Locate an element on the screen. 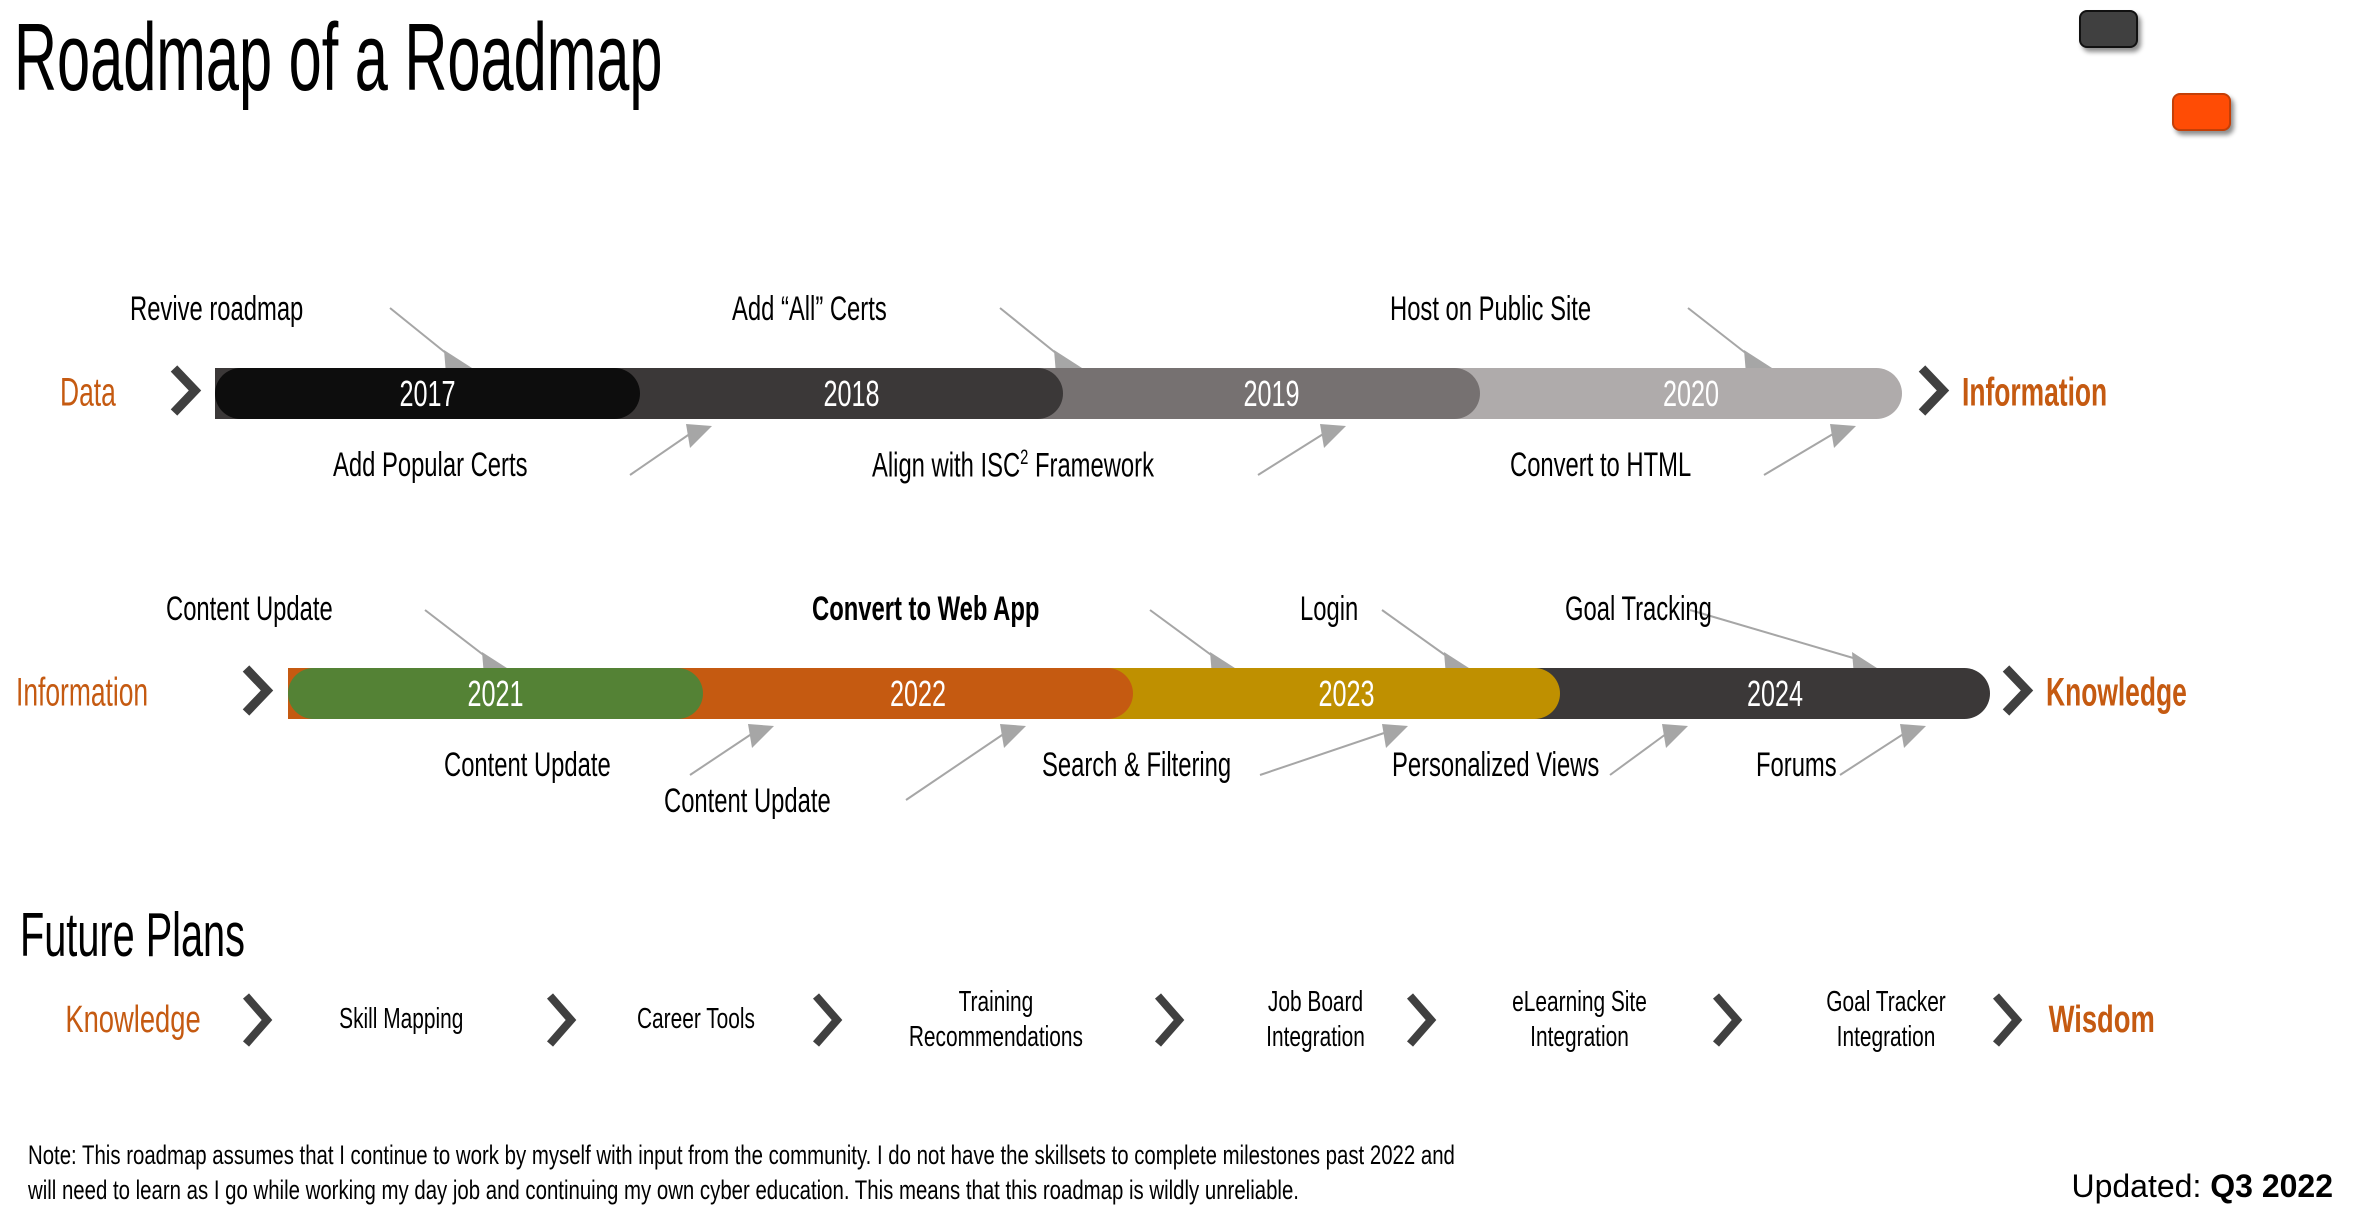 Image resolution: width=2359 pixels, height=1219 pixels. future-item-text: Training Recommendations is located at coordinates (996, 1020).